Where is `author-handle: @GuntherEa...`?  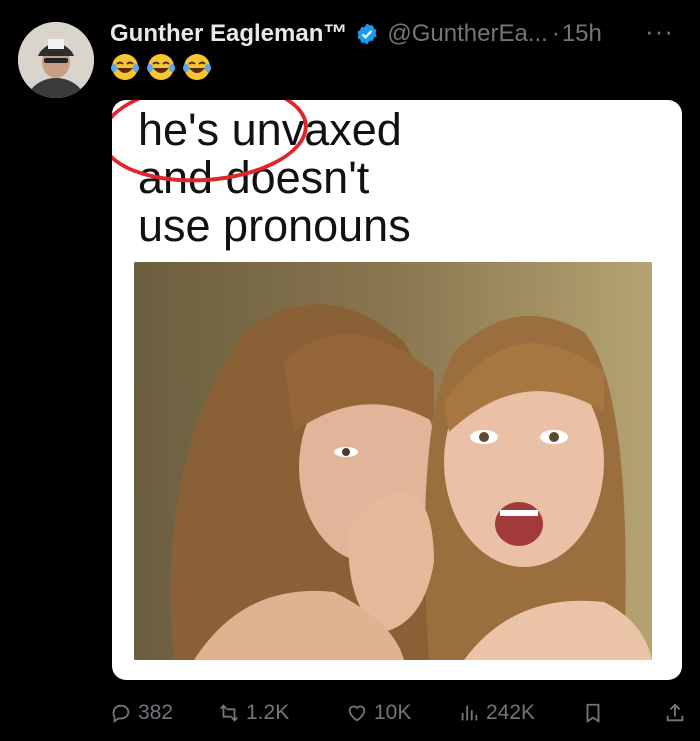
author-handle: @GuntherEa... is located at coordinates (467, 34).